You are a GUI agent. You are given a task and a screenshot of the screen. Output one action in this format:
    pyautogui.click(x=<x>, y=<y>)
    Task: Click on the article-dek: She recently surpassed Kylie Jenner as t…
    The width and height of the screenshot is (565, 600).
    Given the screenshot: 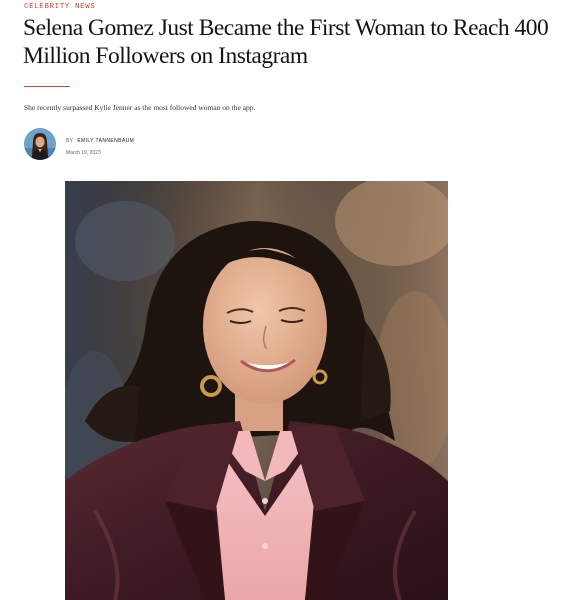 What is the action you would take?
    pyautogui.click(x=140, y=107)
    